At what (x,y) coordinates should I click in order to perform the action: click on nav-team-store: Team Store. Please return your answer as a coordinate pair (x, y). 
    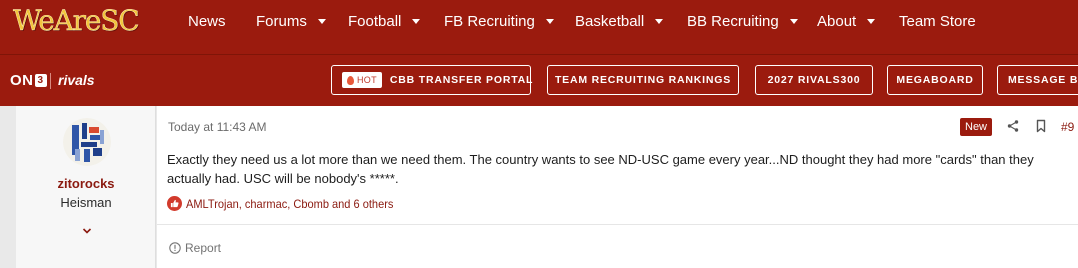
    Looking at the image, I should click on (937, 21).